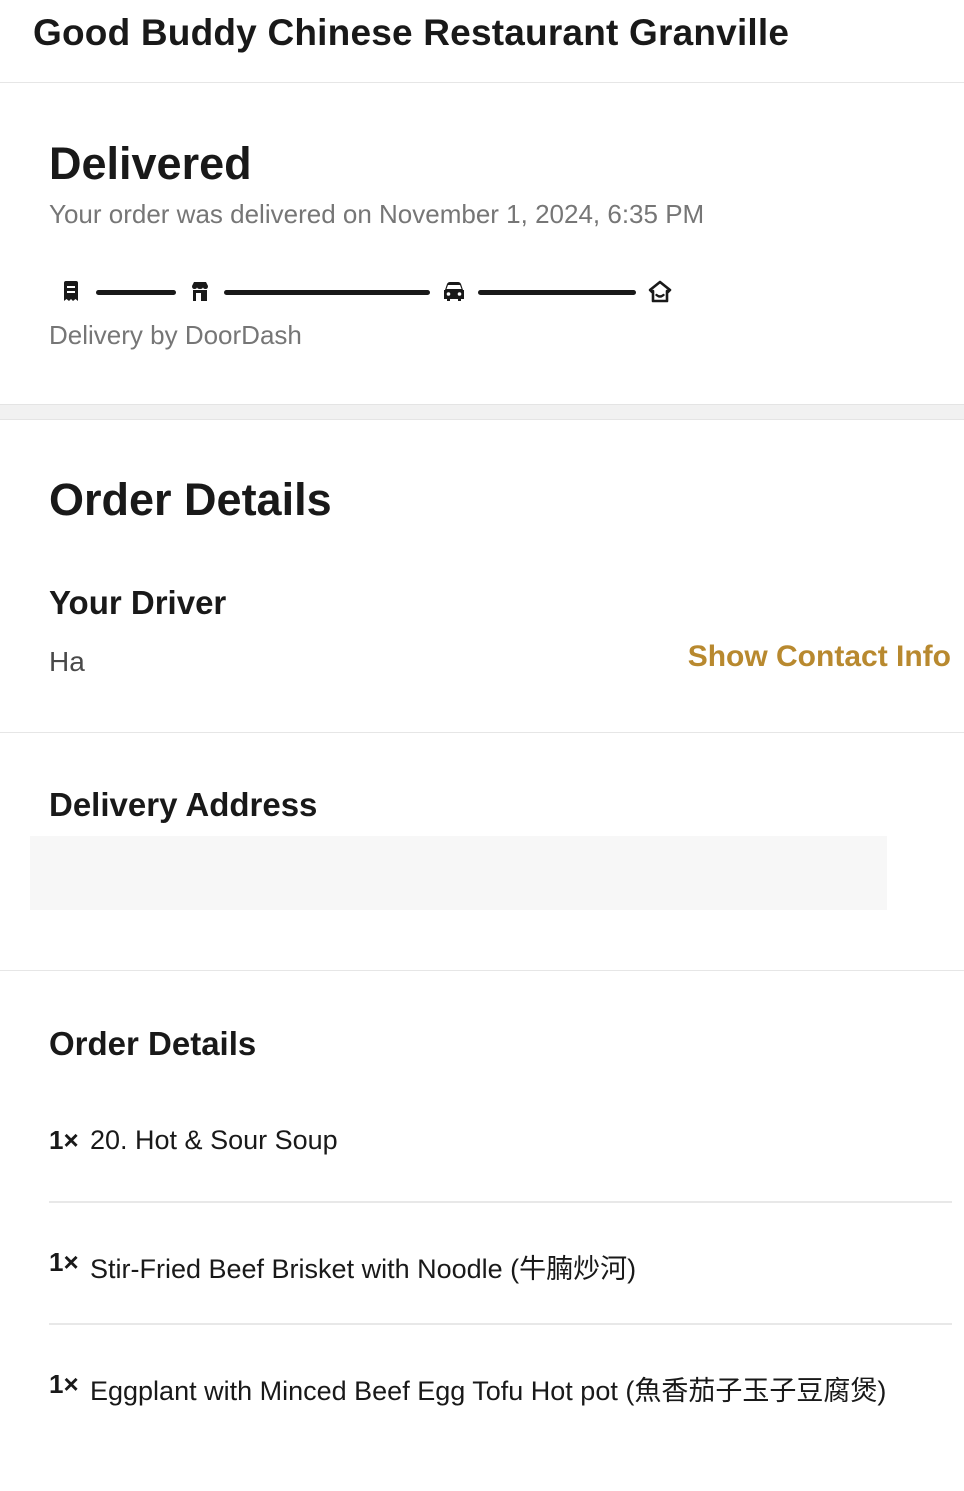 The image size is (964, 1491). I want to click on item-name: 20. Hot & Sour Soup, so click(214, 1140).